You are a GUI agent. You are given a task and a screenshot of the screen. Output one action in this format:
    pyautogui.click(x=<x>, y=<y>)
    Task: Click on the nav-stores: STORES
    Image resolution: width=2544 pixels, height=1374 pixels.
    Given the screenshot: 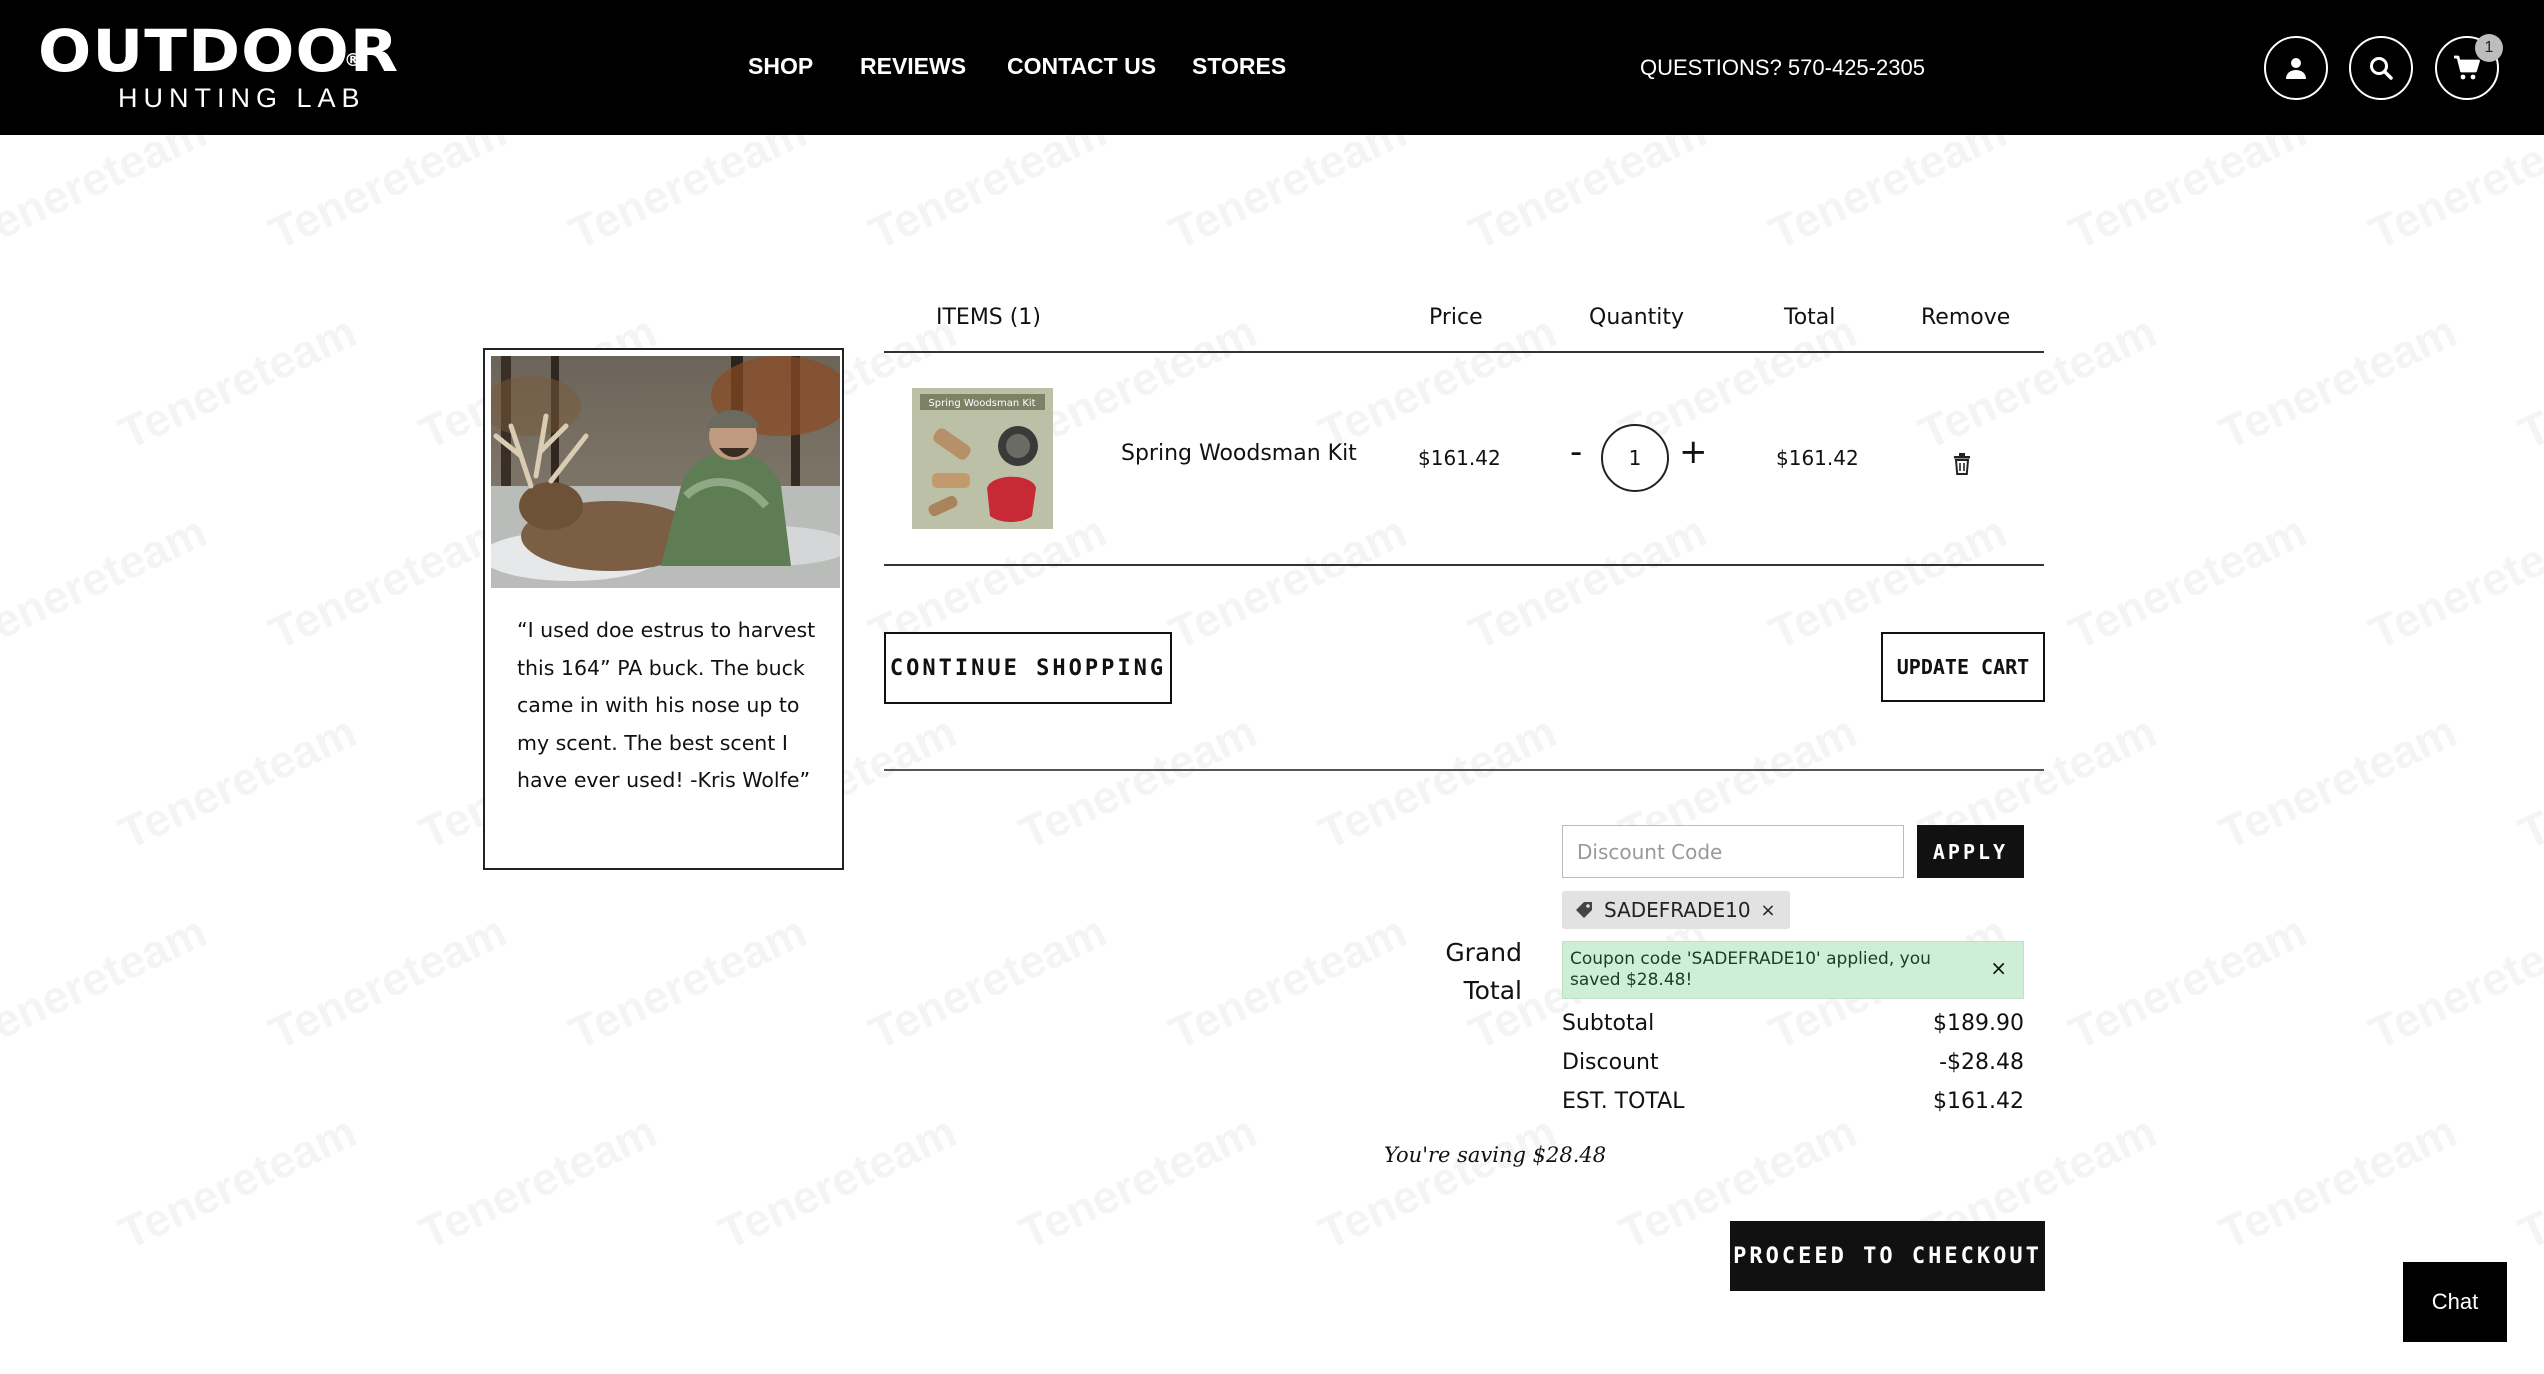 What is the action you would take?
    pyautogui.click(x=1239, y=66)
    